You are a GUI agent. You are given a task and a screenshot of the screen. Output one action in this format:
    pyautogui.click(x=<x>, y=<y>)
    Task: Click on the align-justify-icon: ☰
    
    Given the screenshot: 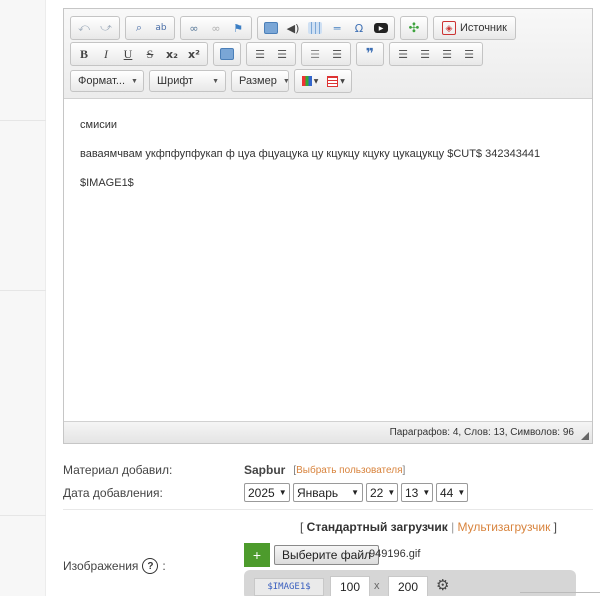 What is the action you would take?
    pyautogui.click(x=469, y=54)
    